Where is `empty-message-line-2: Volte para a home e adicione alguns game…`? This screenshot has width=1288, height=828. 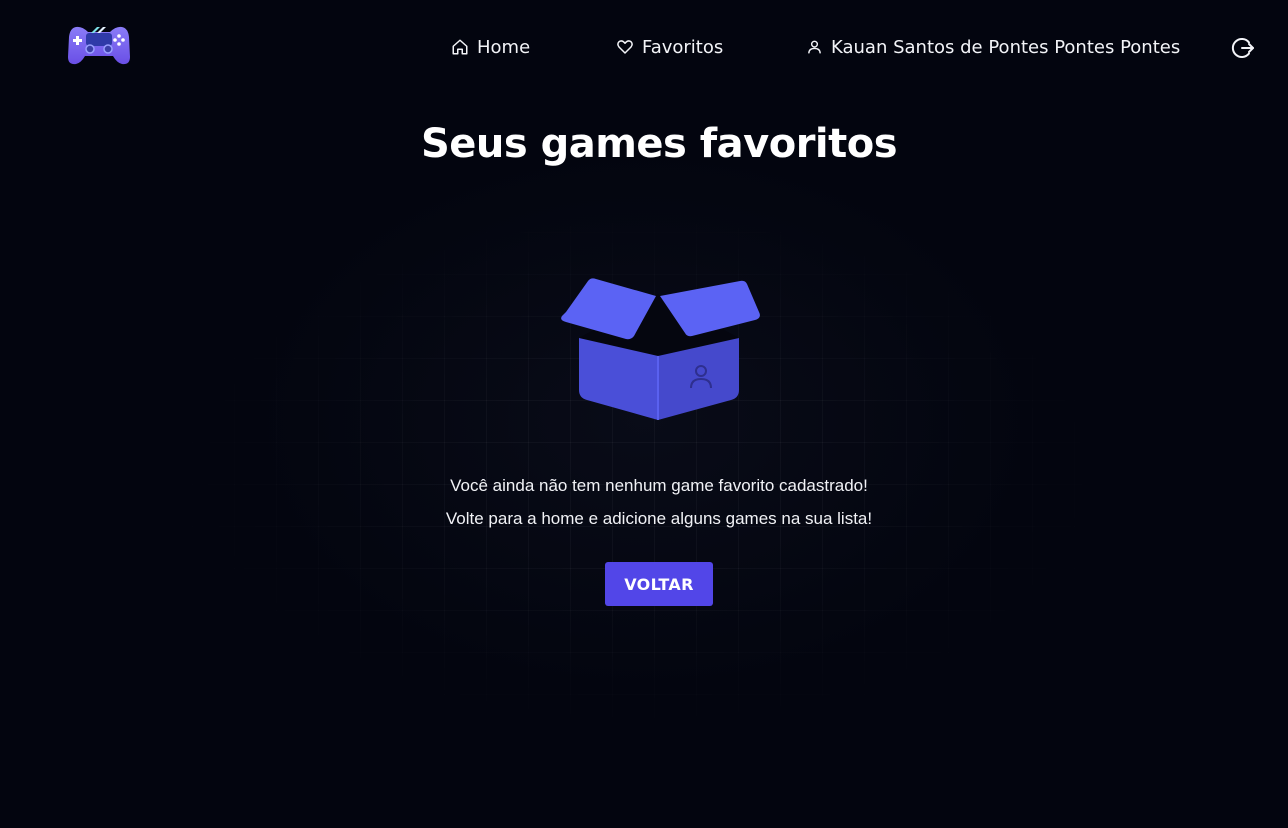
empty-message-line-2: Volte para a home e adicione alguns game… is located at coordinates (659, 518).